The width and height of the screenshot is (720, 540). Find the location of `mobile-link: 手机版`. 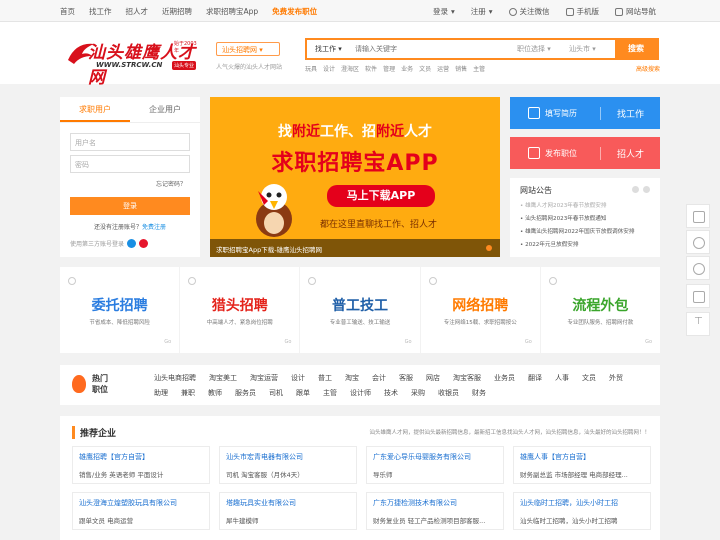

mobile-link: 手机版 is located at coordinates (582, 11).